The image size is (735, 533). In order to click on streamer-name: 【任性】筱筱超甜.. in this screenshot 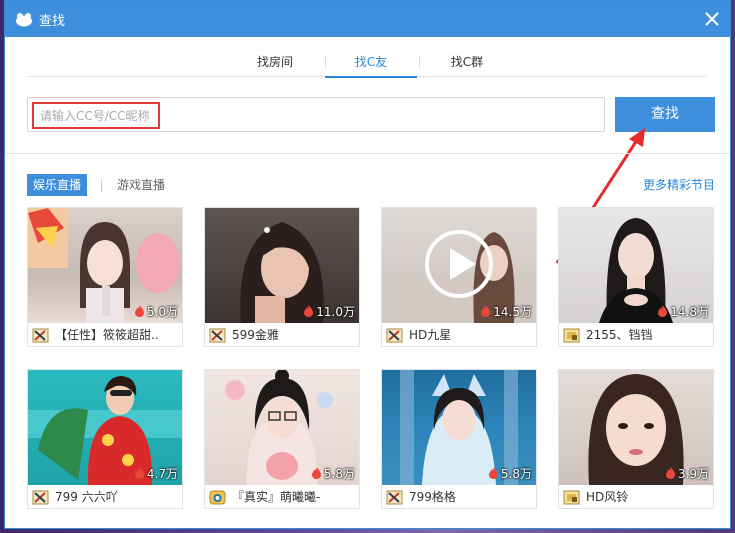, I will do `click(107, 335)`.